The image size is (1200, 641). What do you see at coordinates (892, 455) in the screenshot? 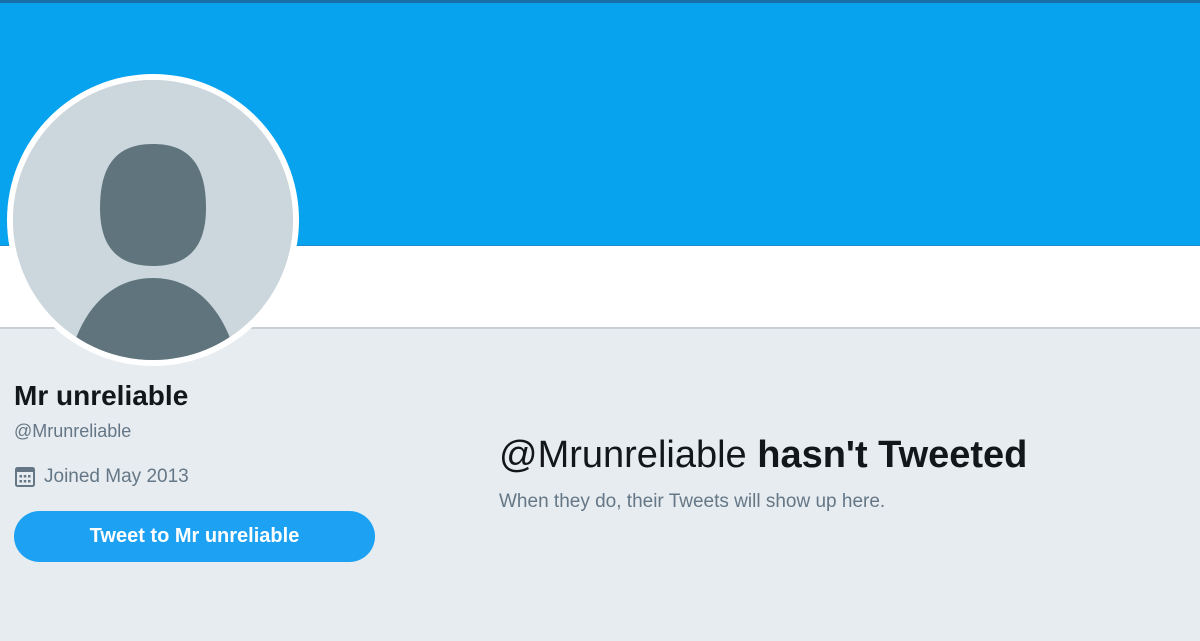
I see `empty-state-title-text: hasn't Tweeted` at bounding box center [892, 455].